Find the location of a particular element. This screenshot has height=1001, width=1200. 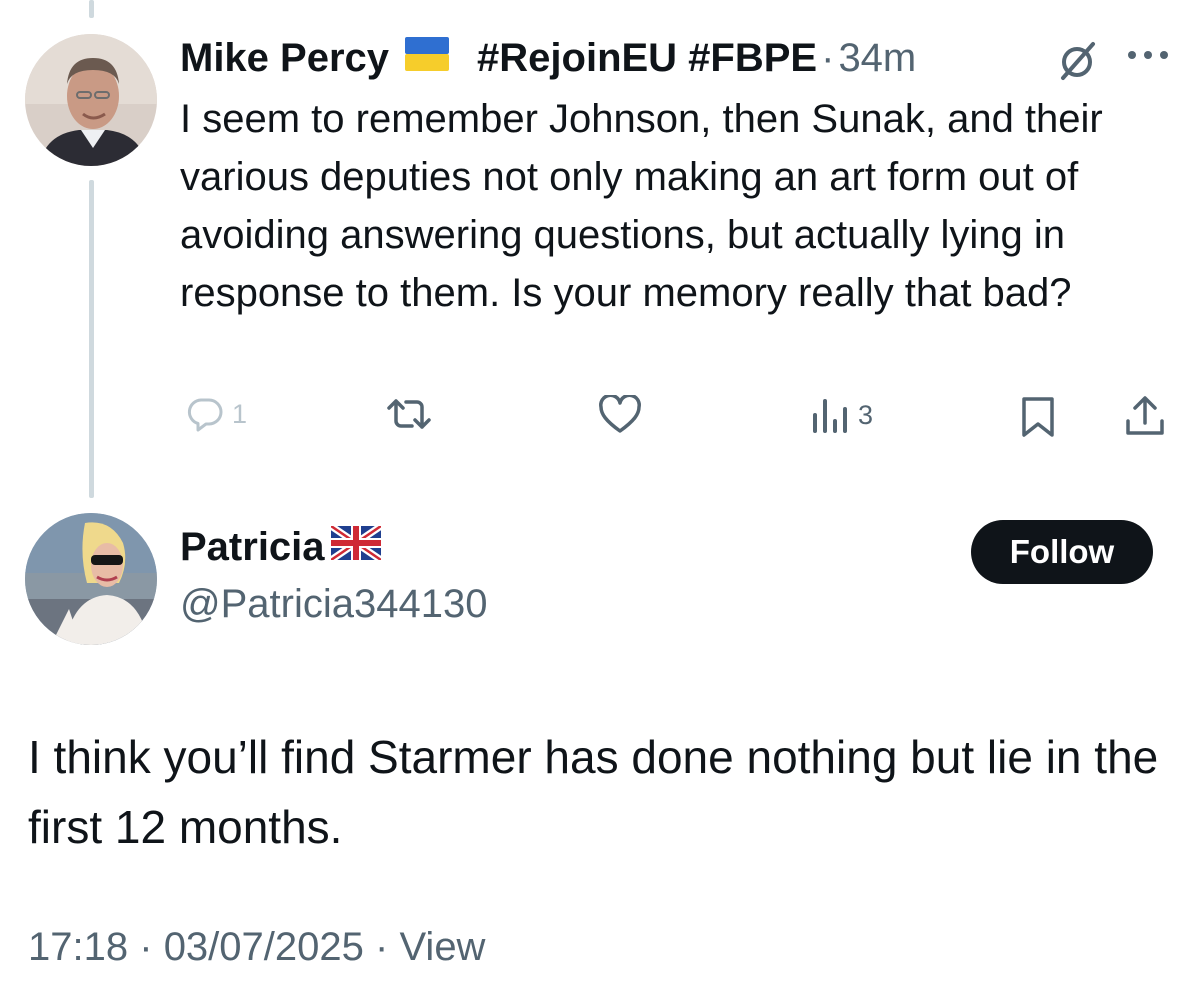

thread-line is located at coordinates (91, 339).